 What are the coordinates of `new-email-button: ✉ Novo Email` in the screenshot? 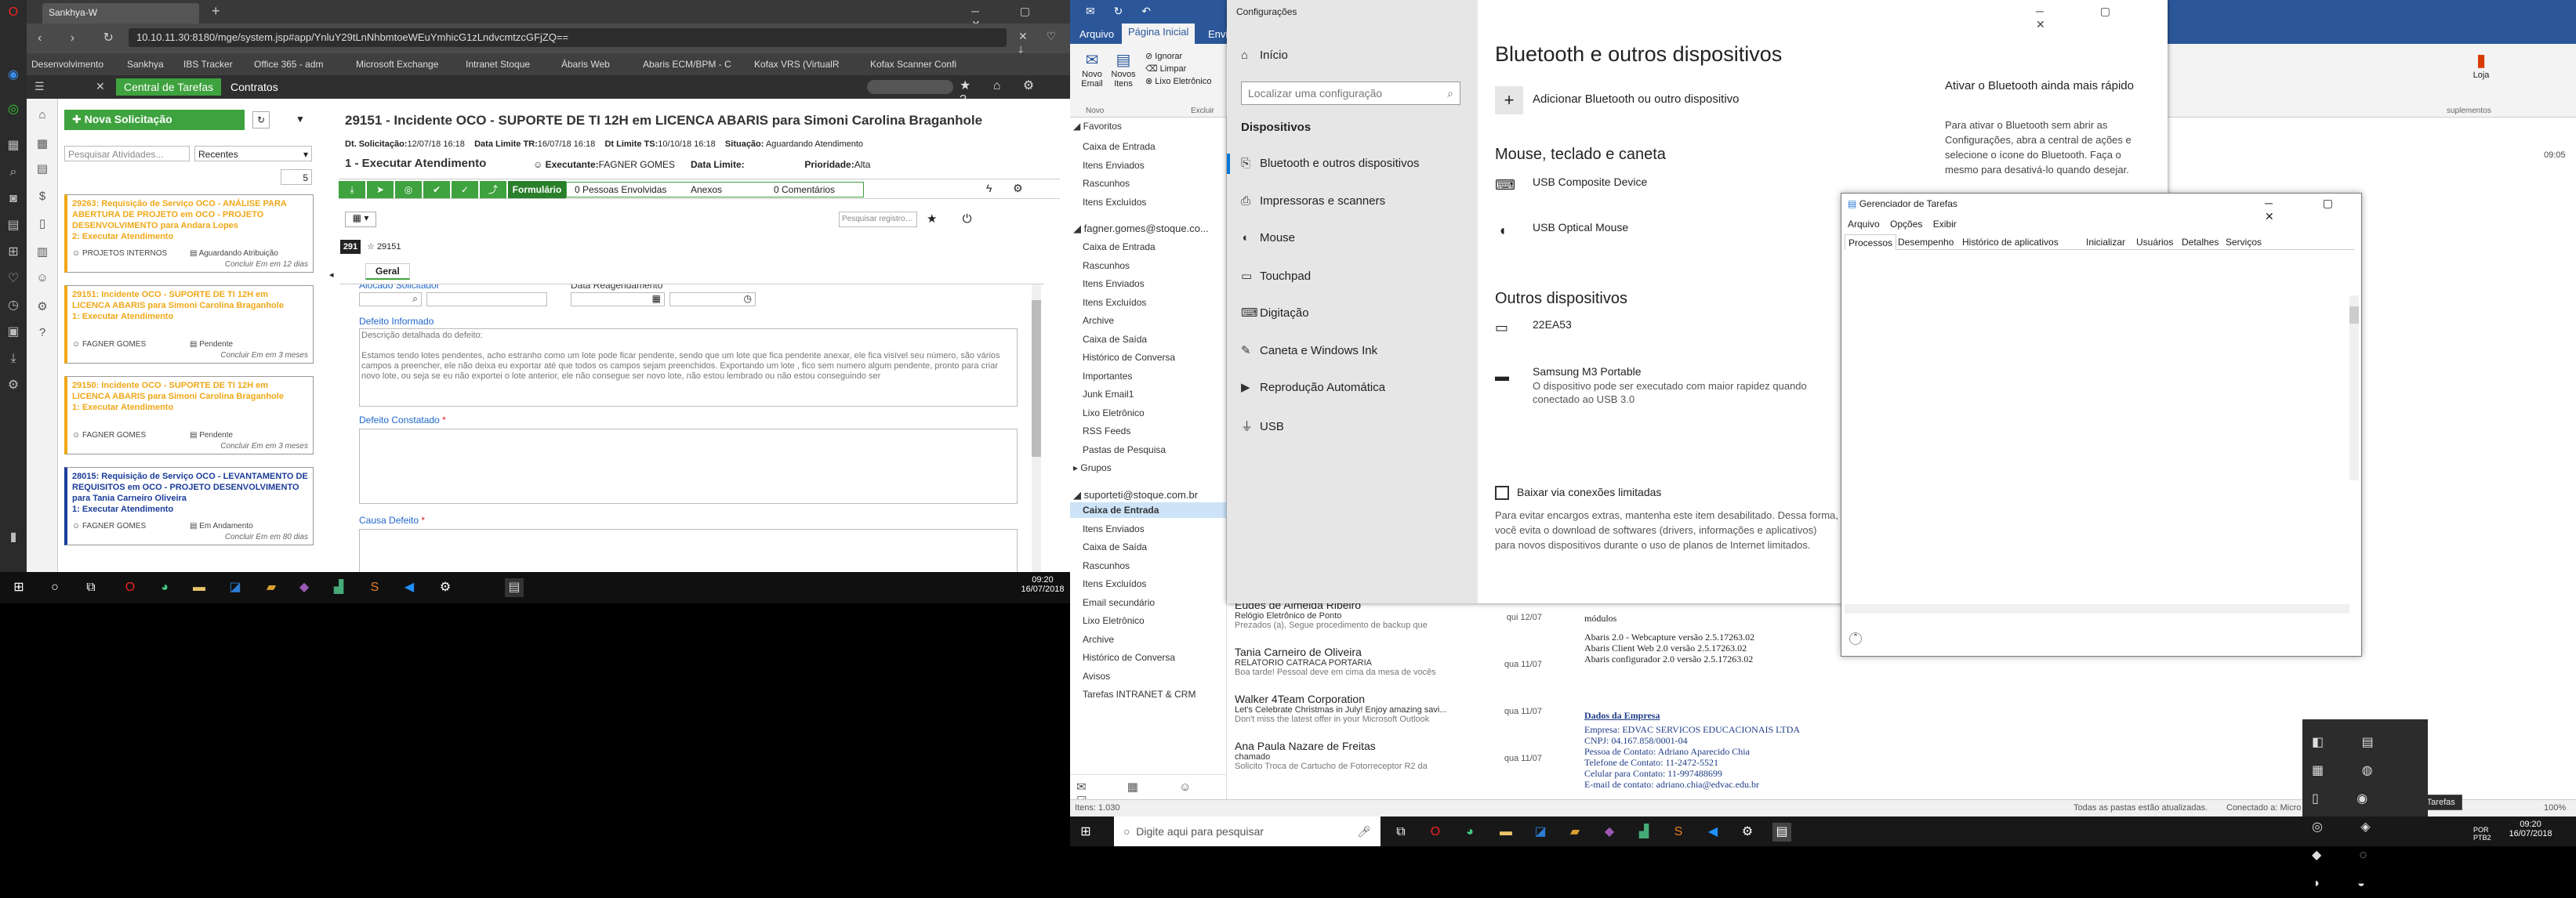 It's located at (1092, 69).